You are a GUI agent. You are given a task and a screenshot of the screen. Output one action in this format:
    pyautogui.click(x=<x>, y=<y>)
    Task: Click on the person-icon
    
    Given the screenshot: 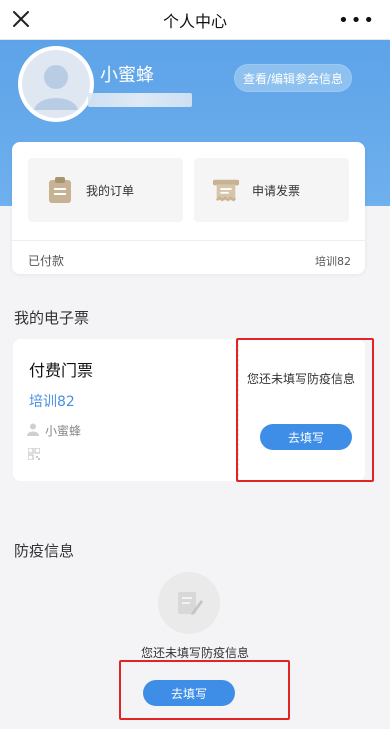 What is the action you would take?
    pyautogui.click(x=33, y=430)
    